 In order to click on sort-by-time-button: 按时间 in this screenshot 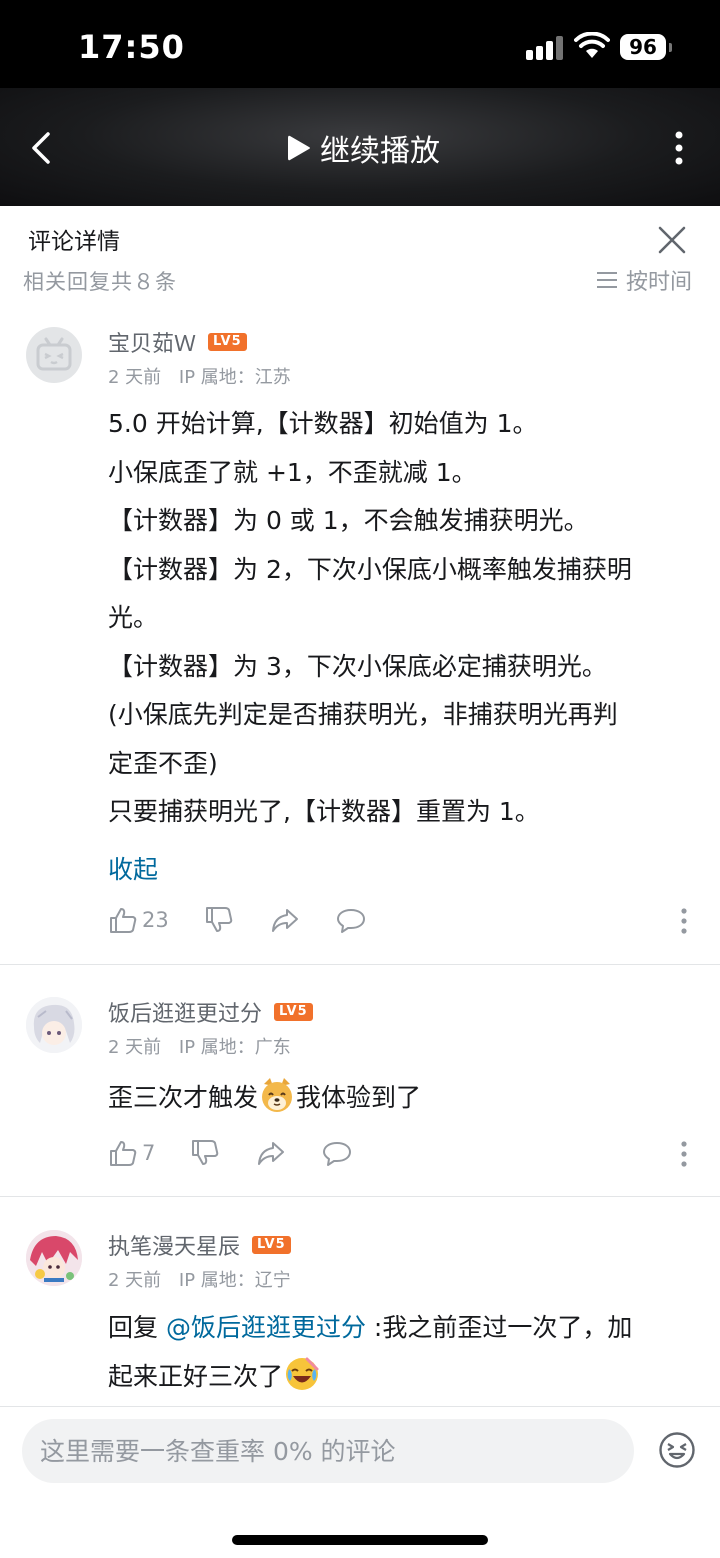, I will do `click(644, 280)`.